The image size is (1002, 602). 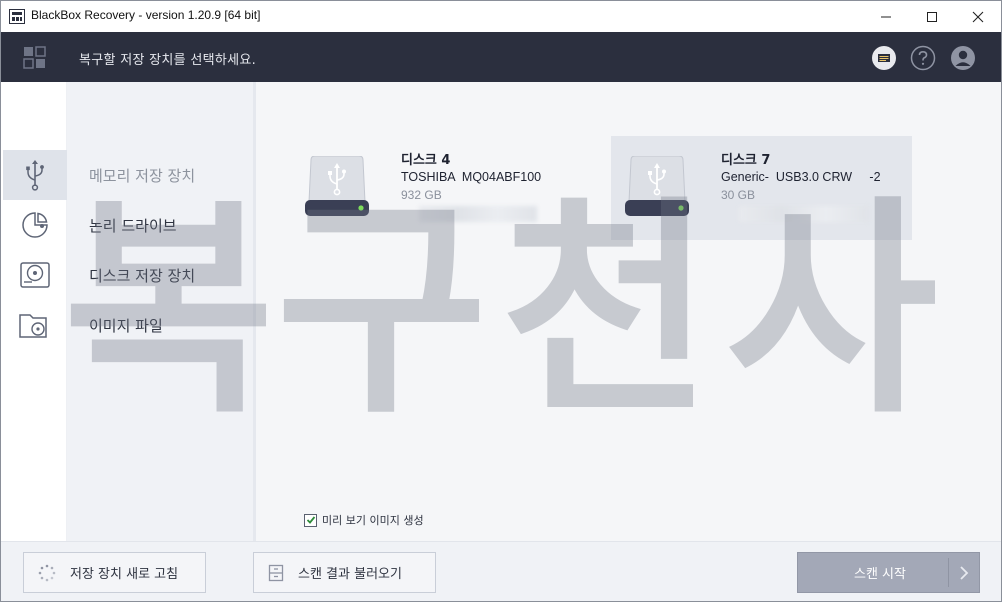 I want to click on minimize-icon, so click(x=886, y=16).